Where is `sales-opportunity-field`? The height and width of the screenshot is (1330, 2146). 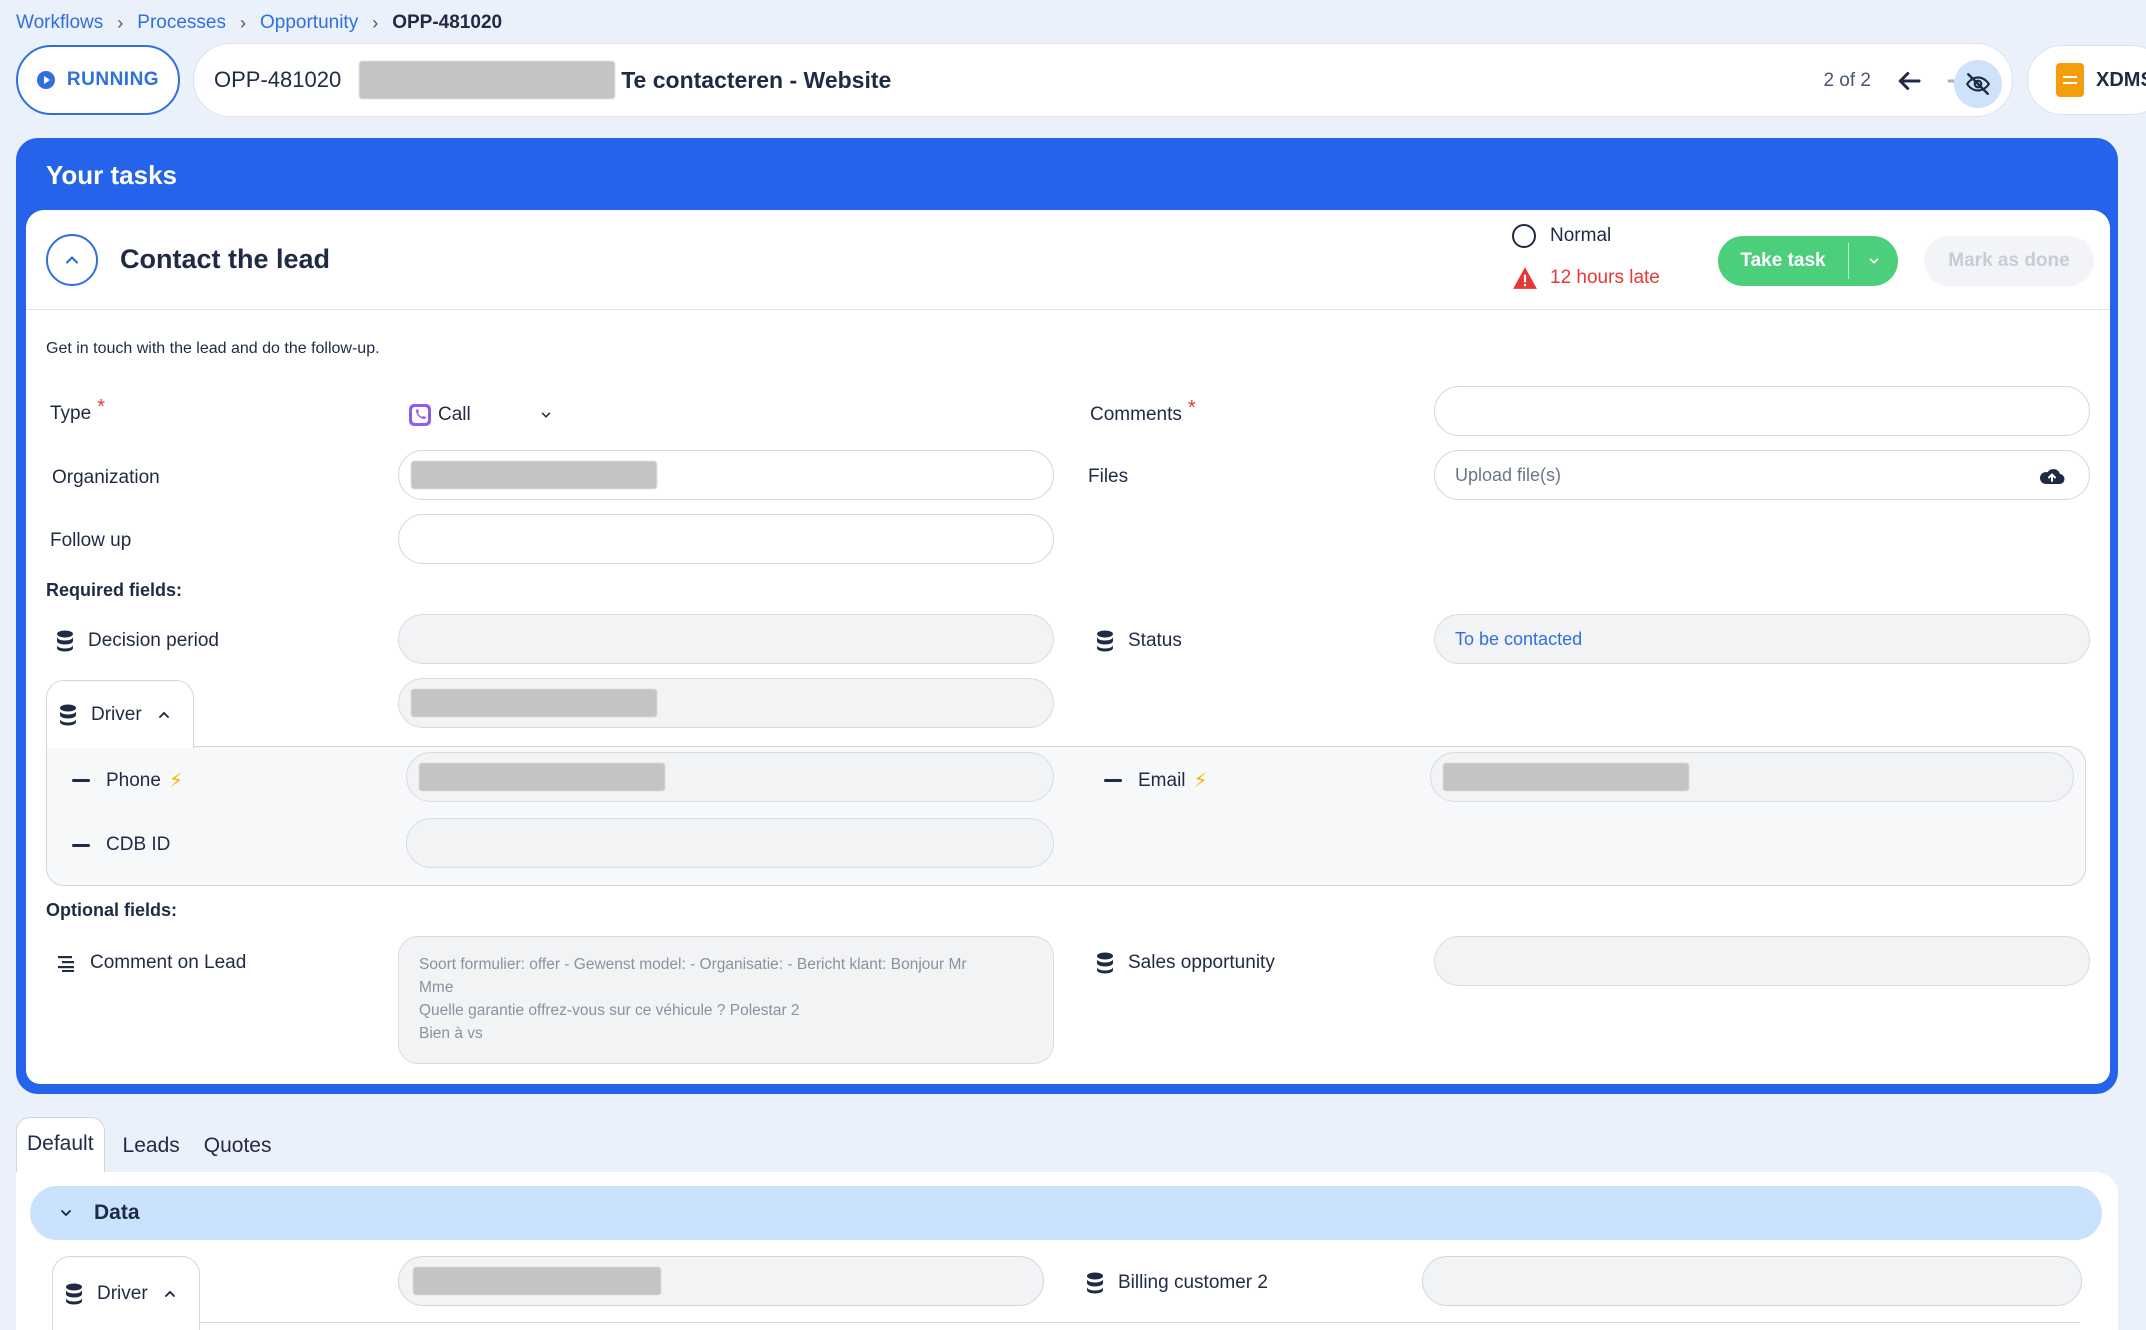
sales-opportunity-field is located at coordinates (1762, 961).